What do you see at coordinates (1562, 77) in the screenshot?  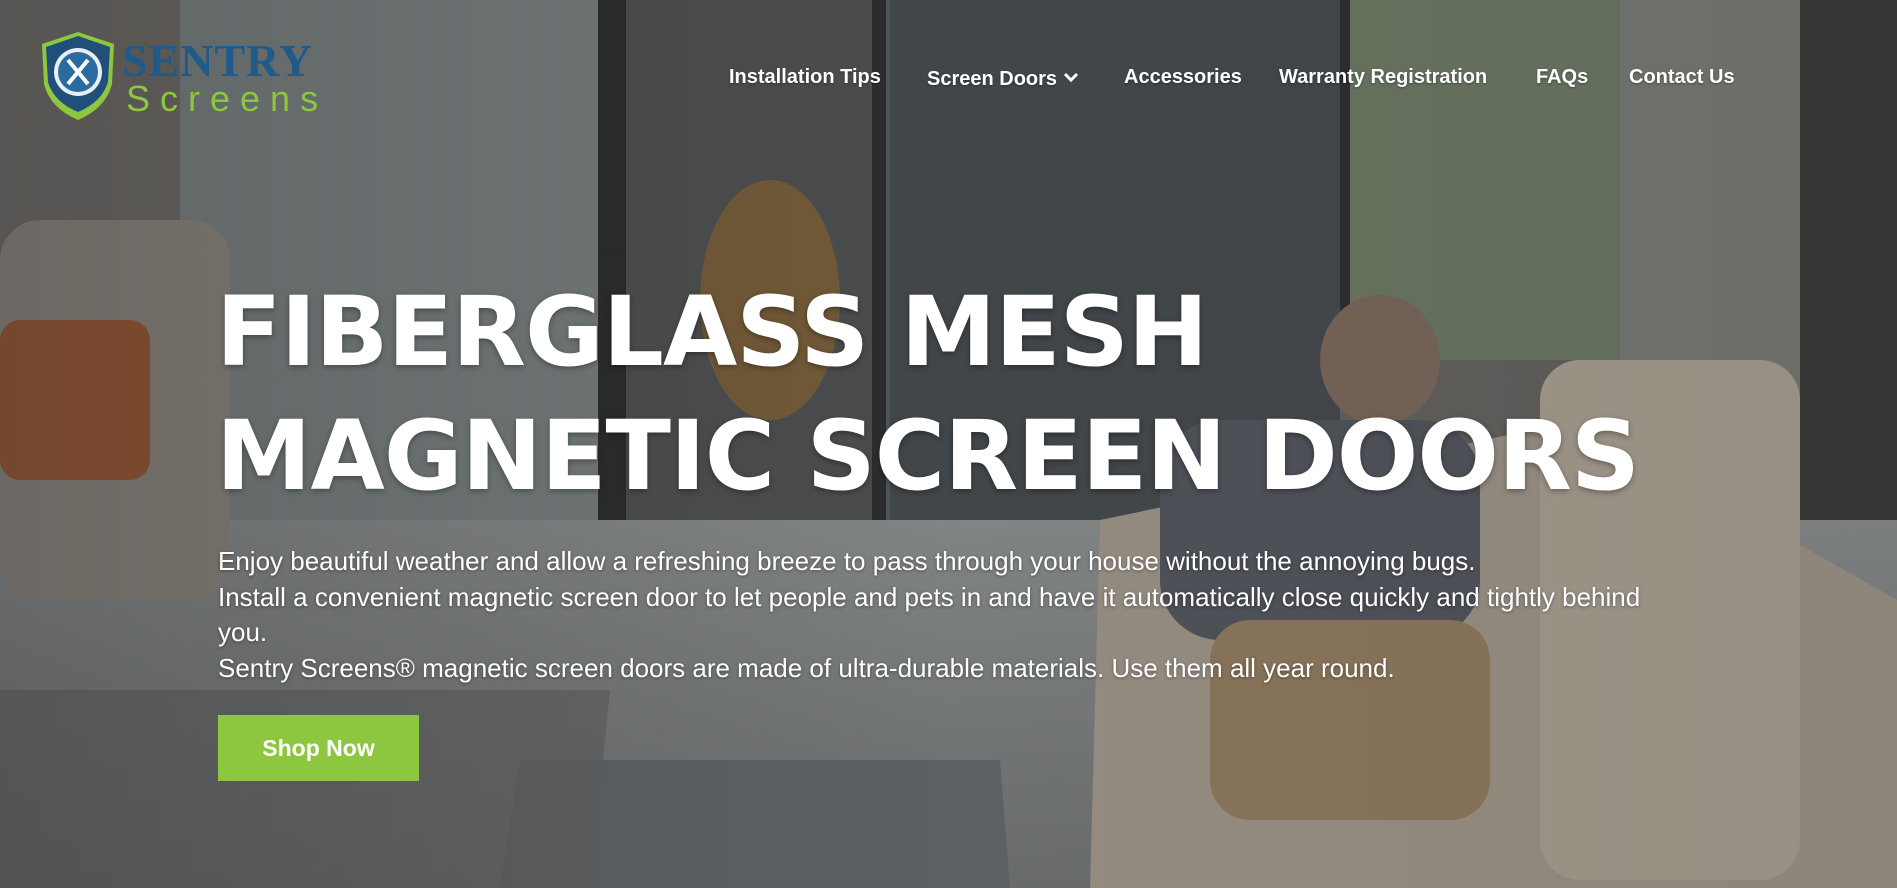 I see `nav-item-faqs: FAQs` at bounding box center [1562, 77].